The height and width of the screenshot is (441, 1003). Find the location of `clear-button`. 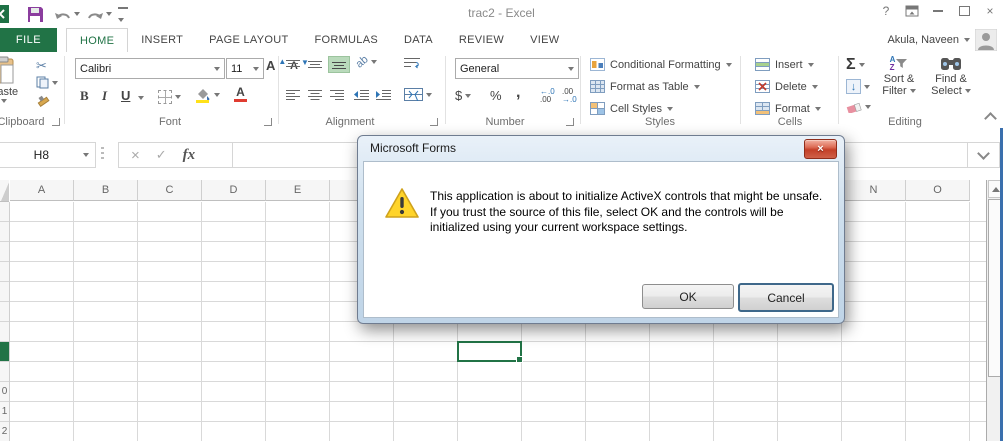

clear-button is located at coordinates (858, 107).